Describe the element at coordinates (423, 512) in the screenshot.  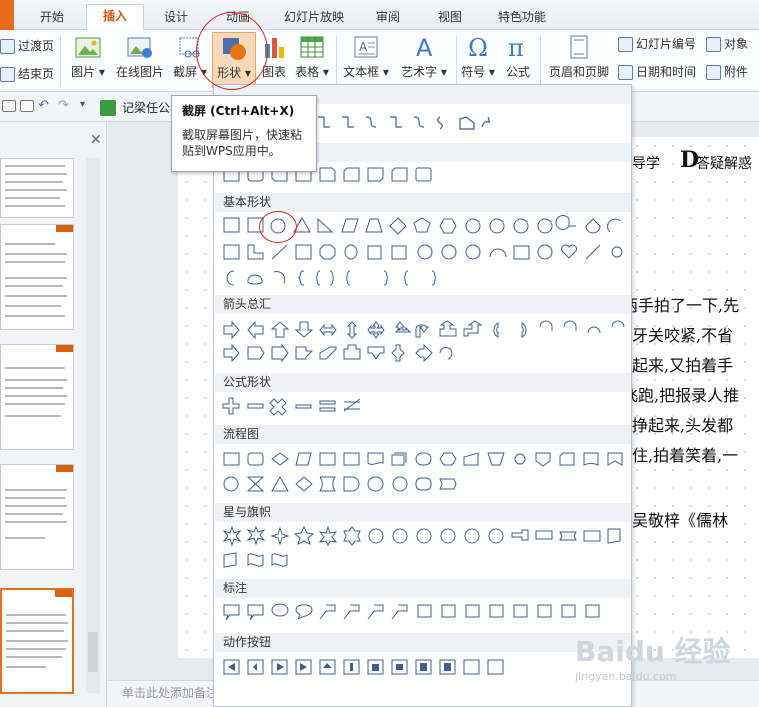
I see `section-stars-banners: 星与旗帜` at that location.